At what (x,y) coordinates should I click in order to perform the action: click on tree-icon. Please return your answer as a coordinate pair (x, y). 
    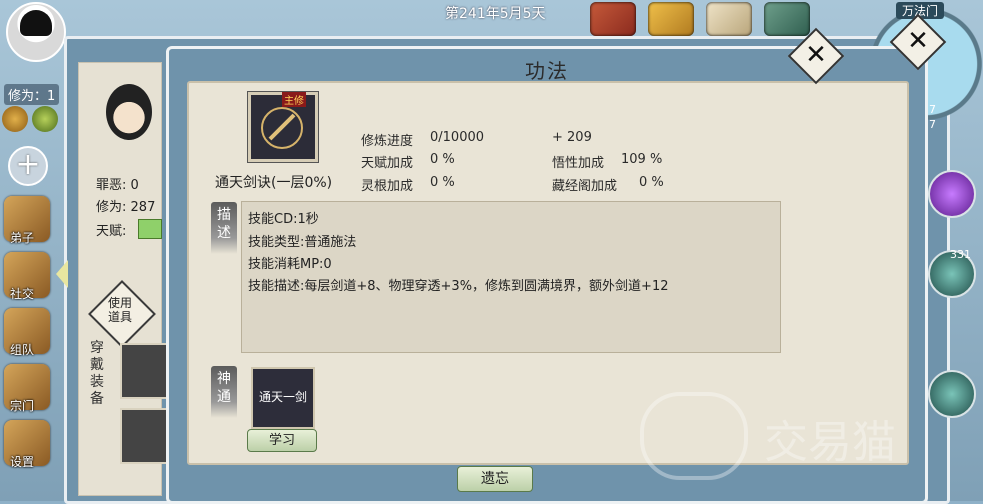
    Looking at the image, I should click on (787, 19).